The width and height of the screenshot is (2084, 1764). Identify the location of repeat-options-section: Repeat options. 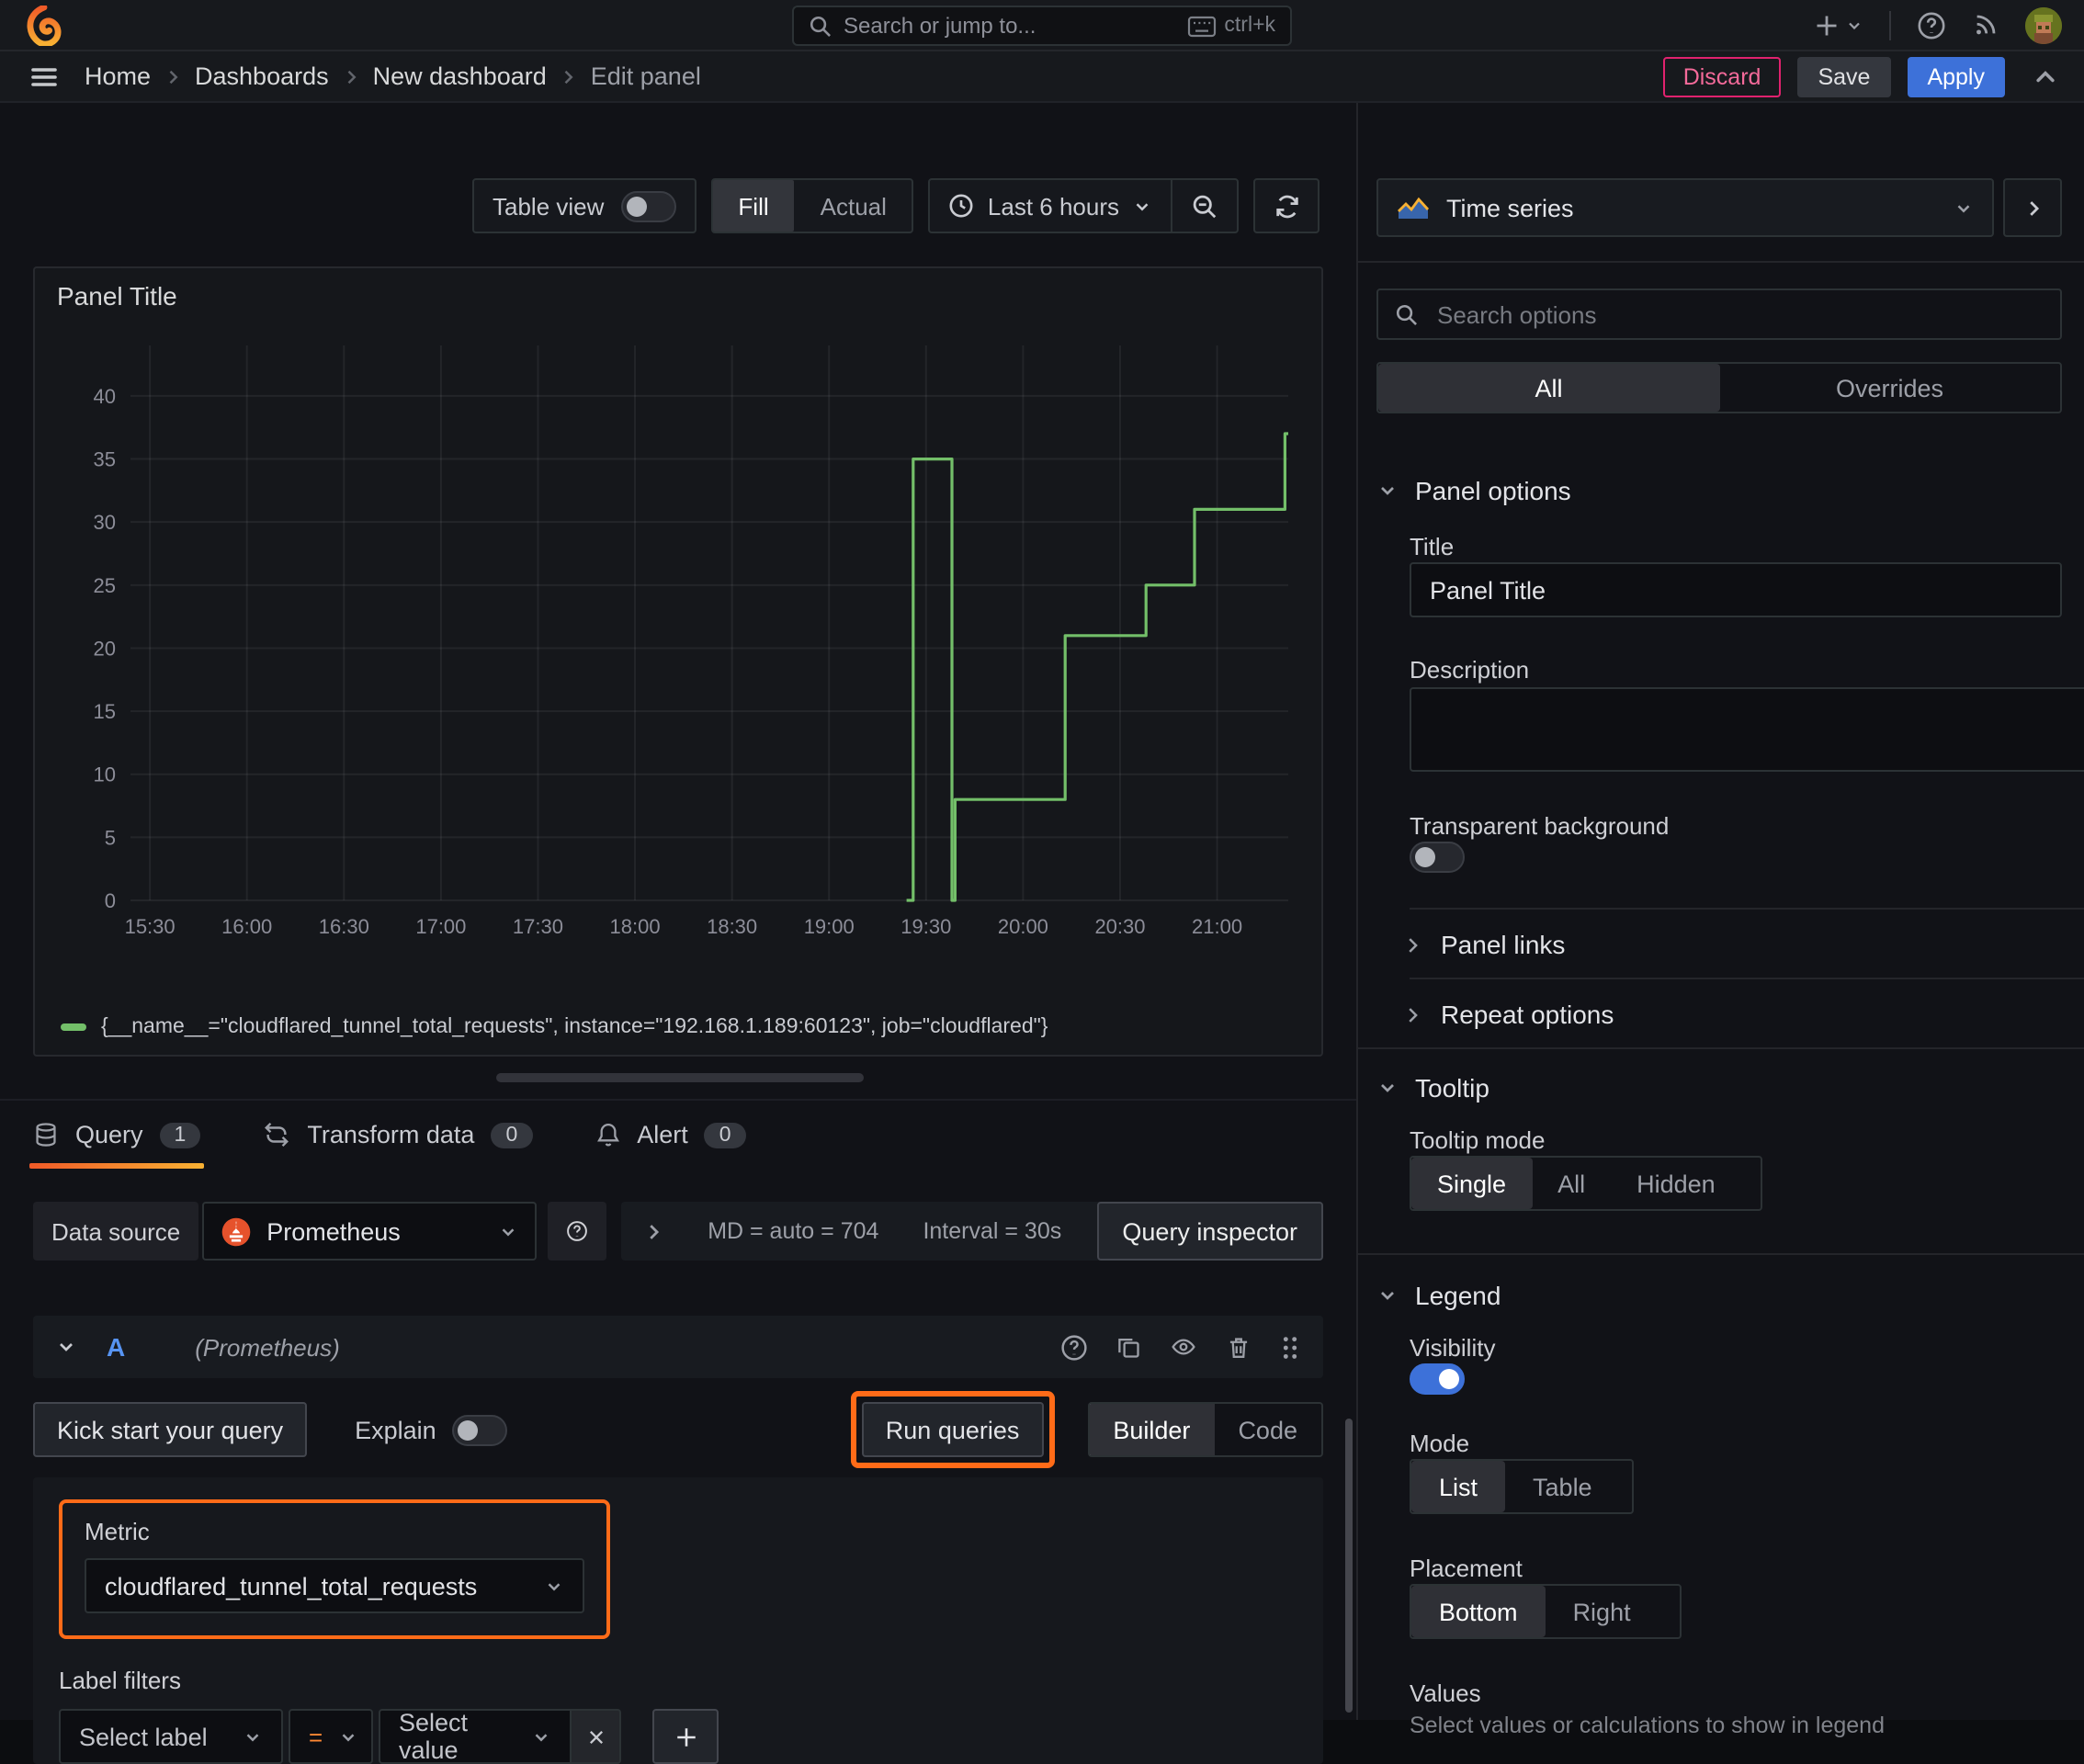
(1719, 1015).